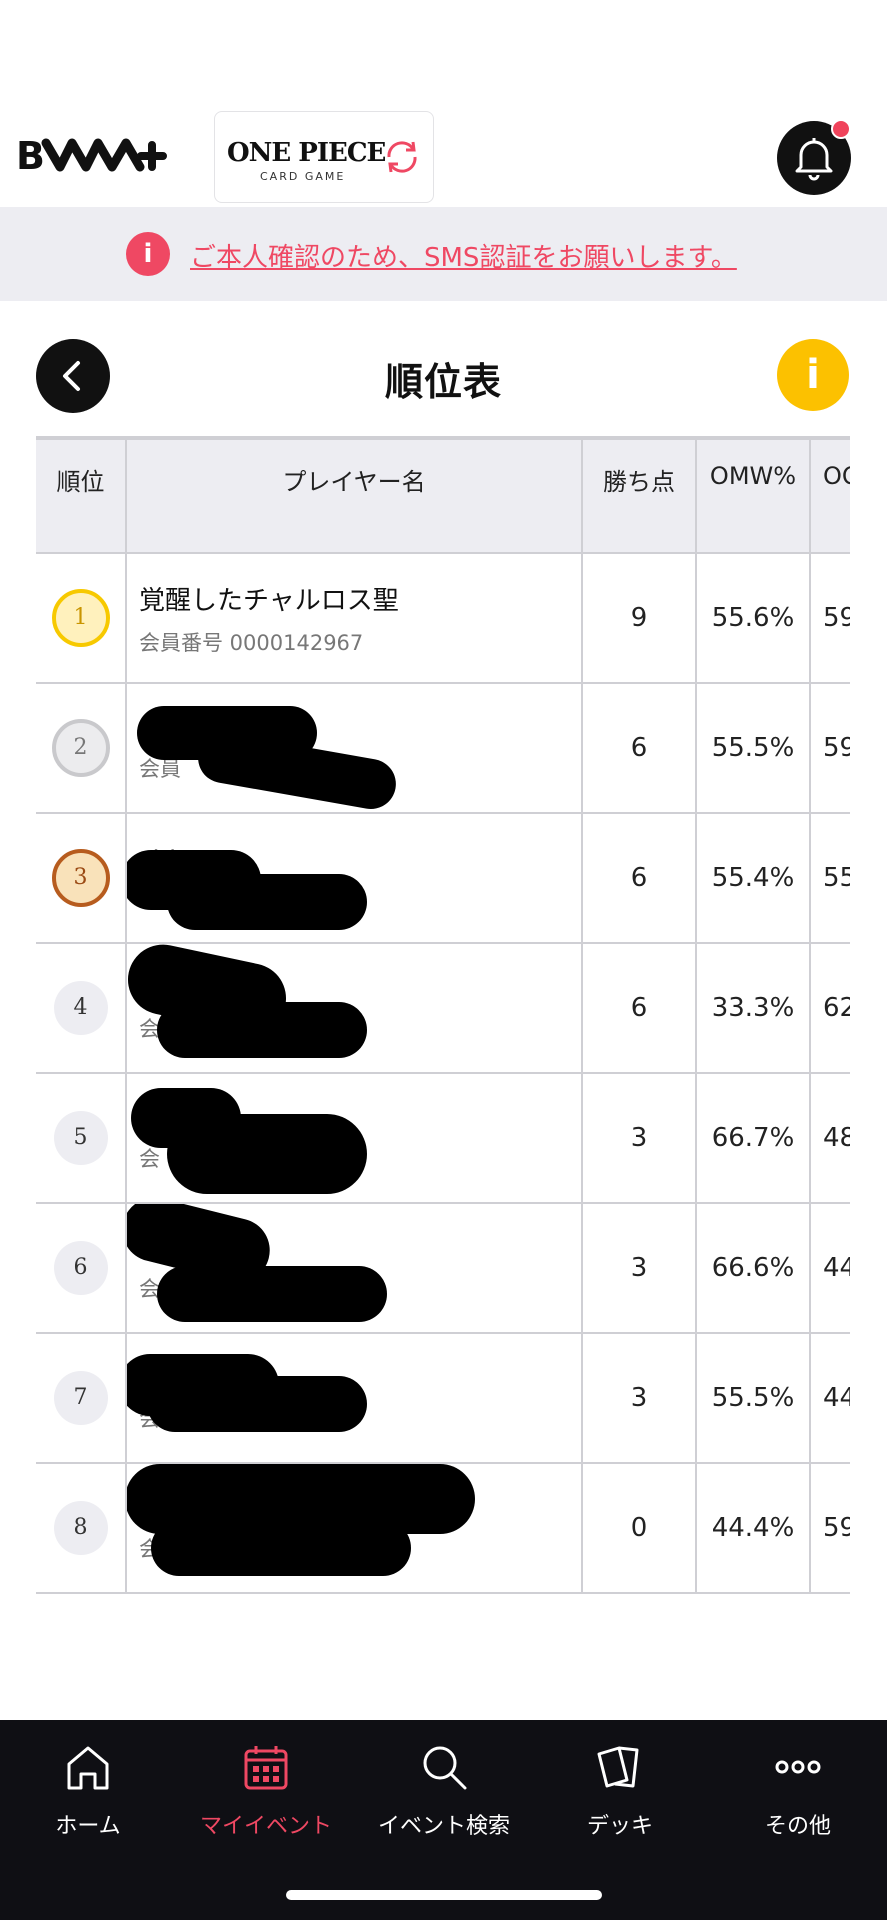 This screenshot has height=1920, width=887. I want to click on nav-my-events: マイイベント, so click(266, 1790).